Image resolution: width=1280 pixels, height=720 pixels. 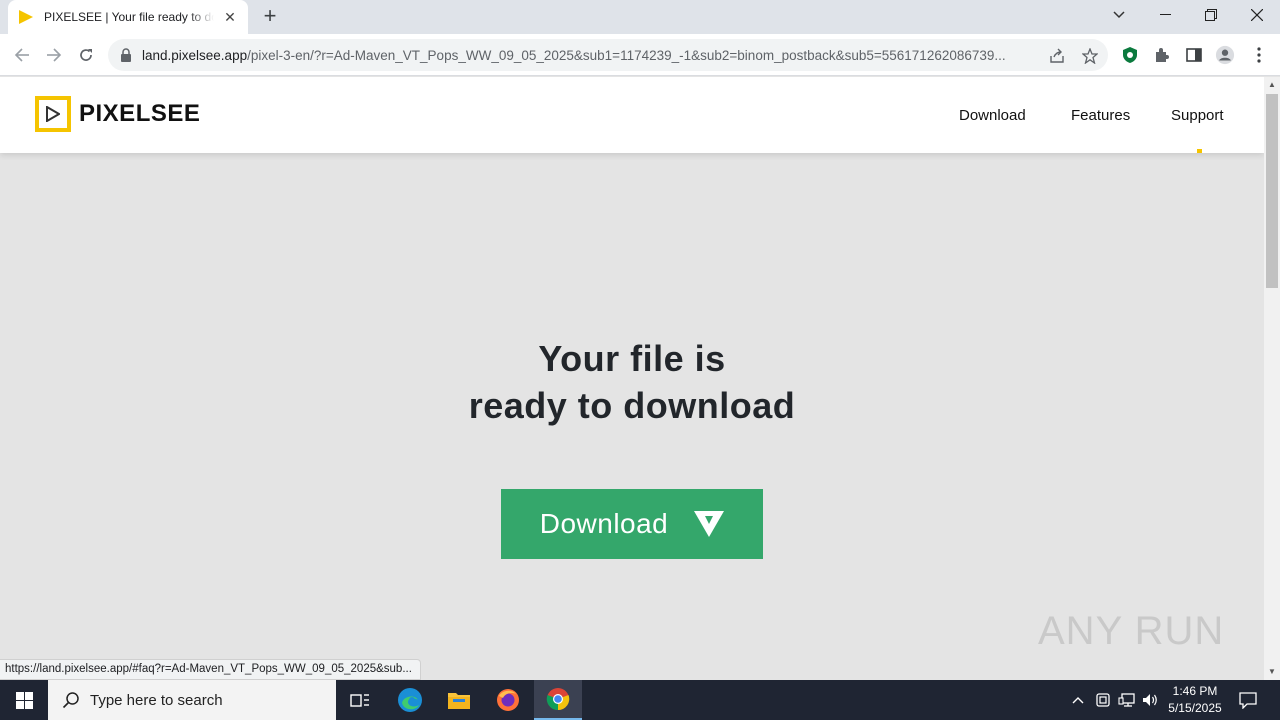 I want to click on network-icon, so click(x=1127, y=700).